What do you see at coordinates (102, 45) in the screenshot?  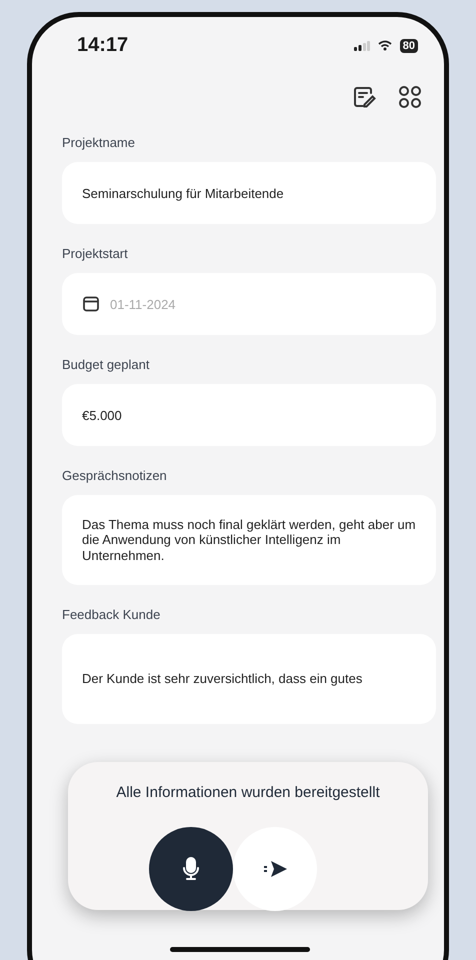 I see `status-time: 14:17` at bounding box center [102, 45].